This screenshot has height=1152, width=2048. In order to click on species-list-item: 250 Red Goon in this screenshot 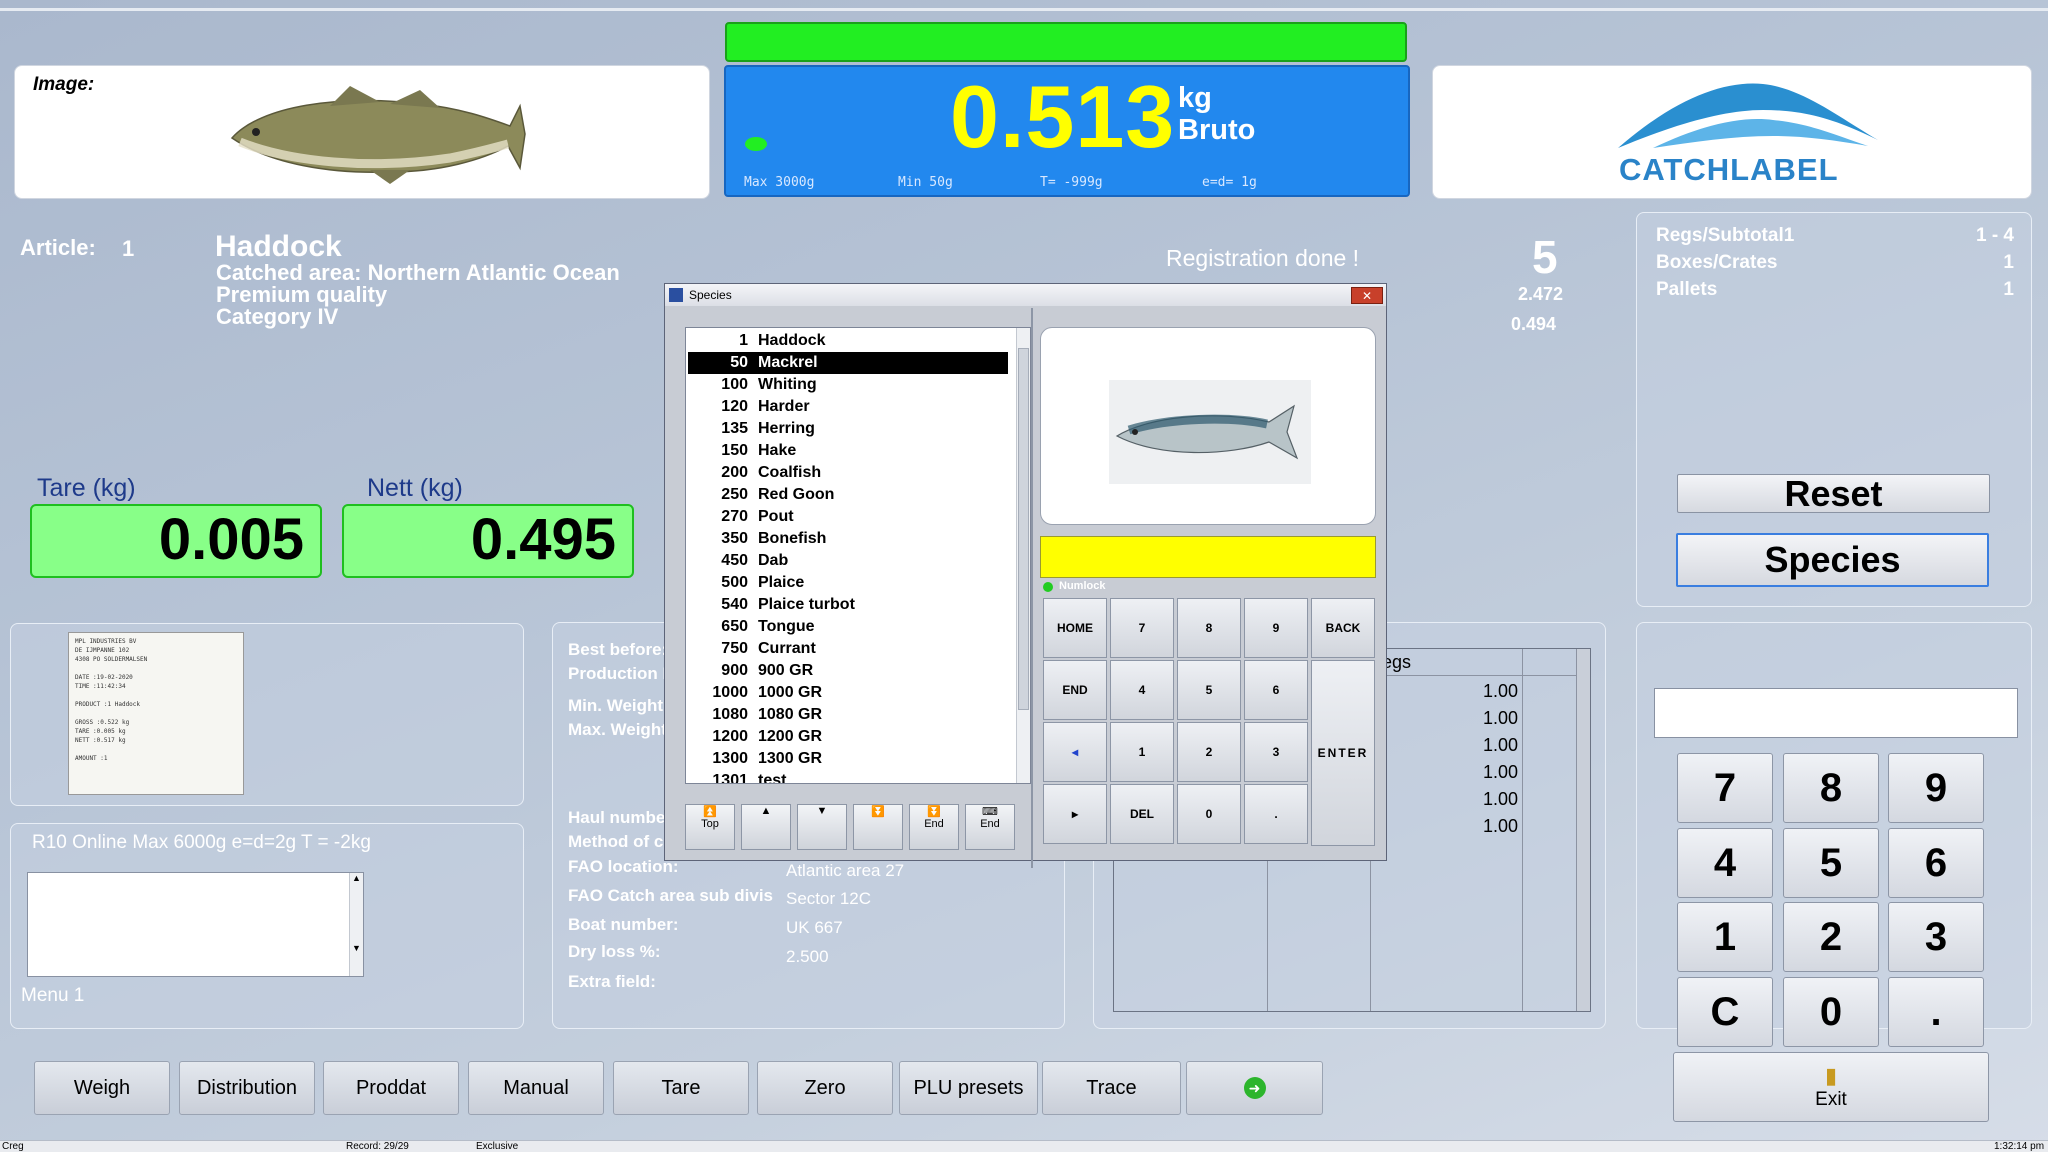, I will do `click(848, 495)`.